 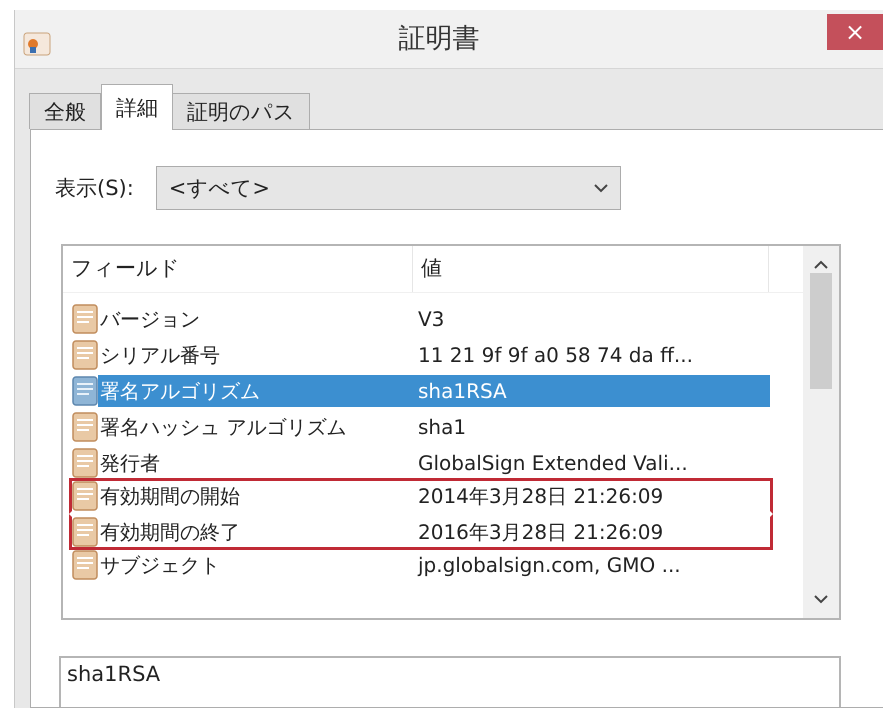 I want to click on show-dropdown: <すべて>, so click(x=388, y=188).